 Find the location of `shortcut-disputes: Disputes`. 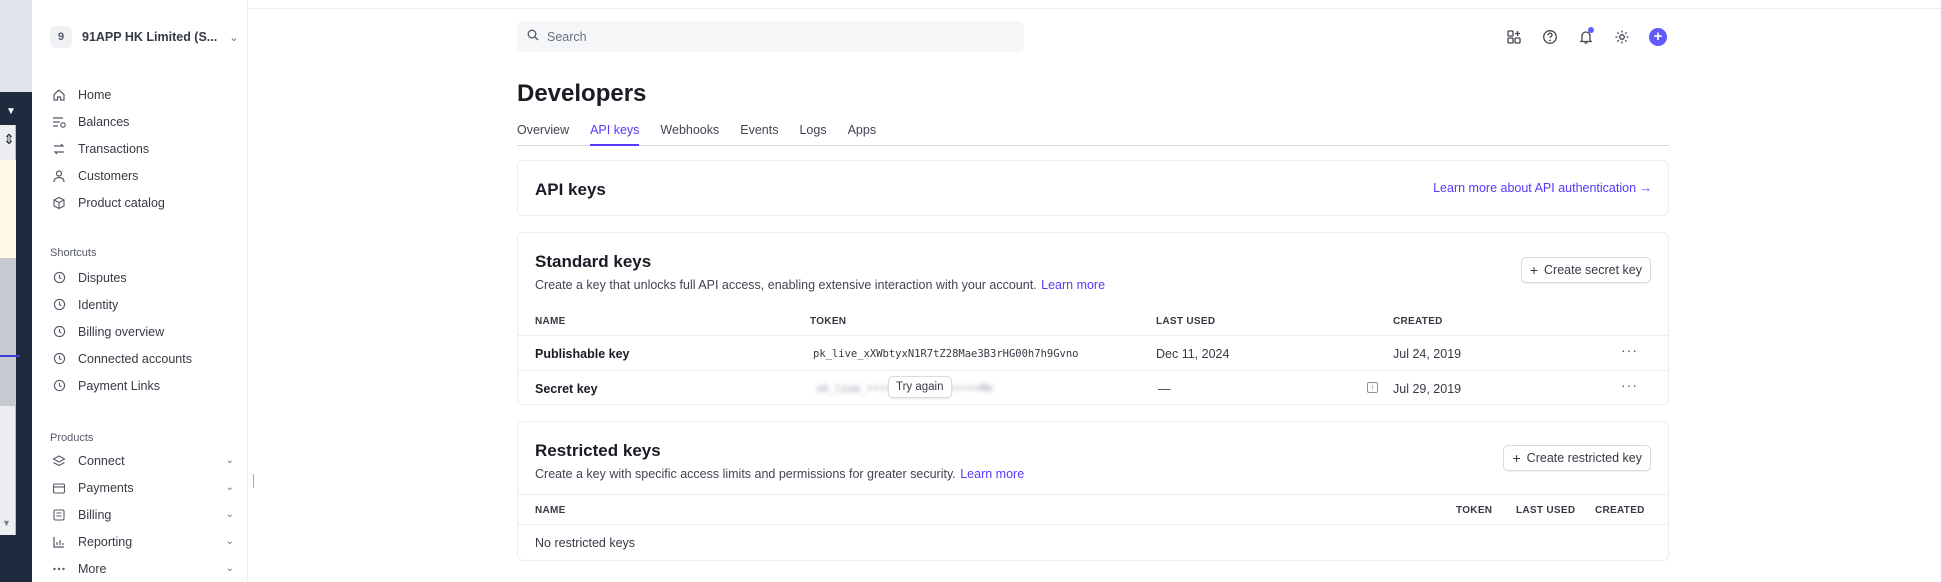

shortcut-disputes: Disputes is located at coordinates (147, 277).